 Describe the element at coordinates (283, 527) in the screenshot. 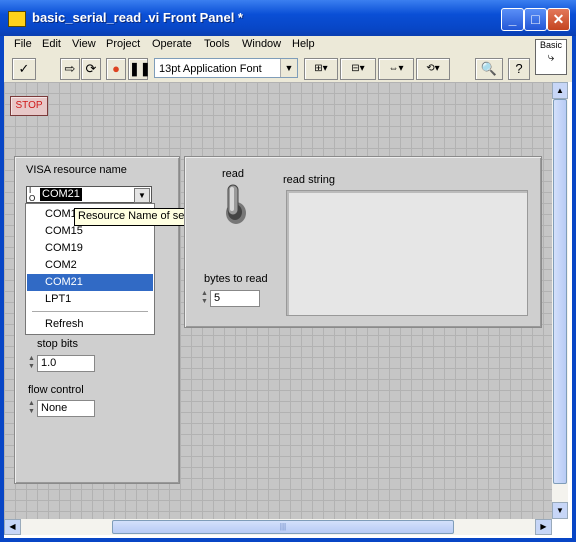

I see `horizontal-scroll-thumb: |||` at that location.